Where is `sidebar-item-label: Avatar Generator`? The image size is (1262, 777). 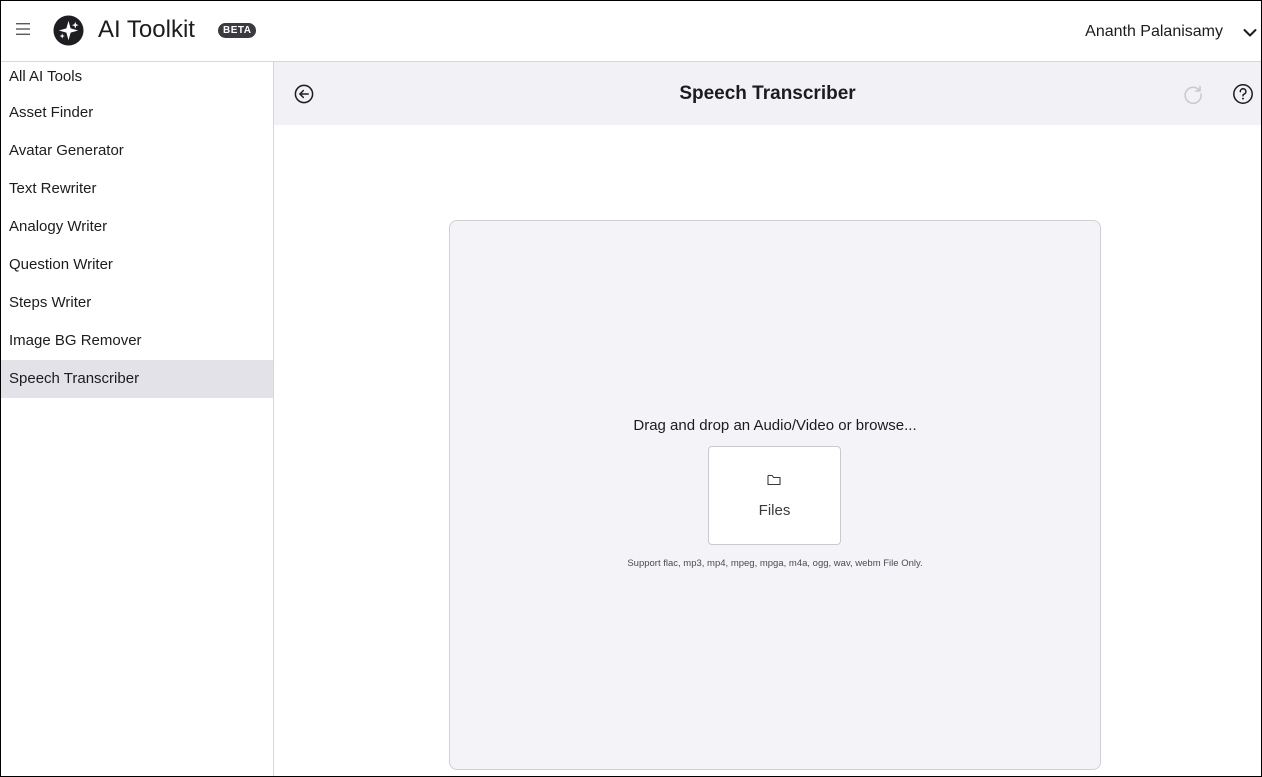
sidebar-item-label: Avatar Generator is located at coordinates (66, 150).